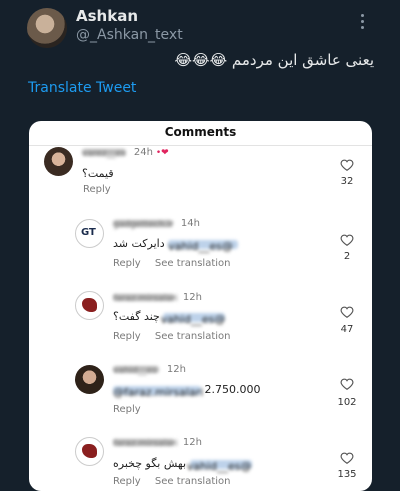  I want to click on comment-text: بهش بگو چخبره, so click(150, 463).